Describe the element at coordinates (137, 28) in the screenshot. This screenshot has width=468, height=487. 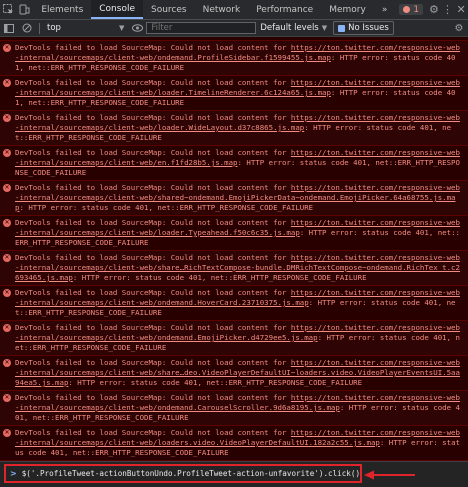
I see `live-expression-eye-icon` at that location.